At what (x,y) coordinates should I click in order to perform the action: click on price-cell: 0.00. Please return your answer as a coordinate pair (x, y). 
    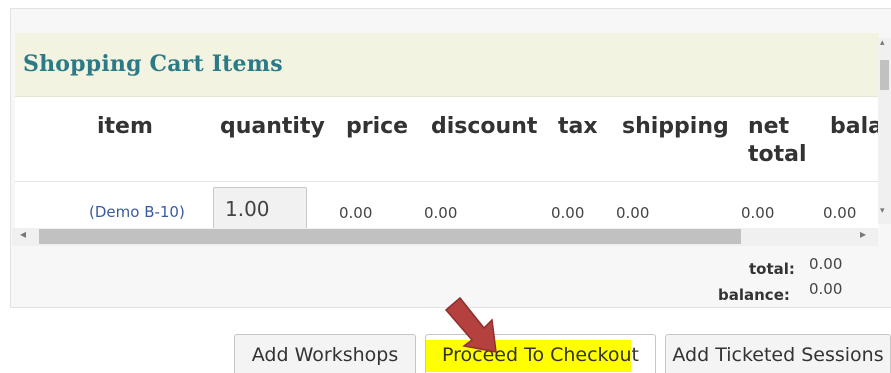
    Looking at the image, I should click on (356, 213).